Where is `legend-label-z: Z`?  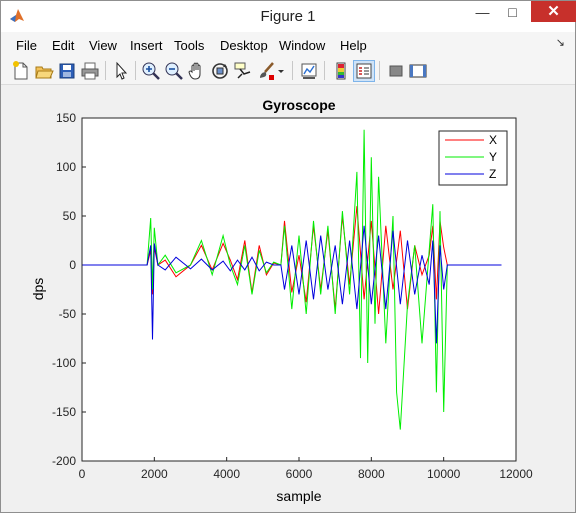
legend-label-z: Z is located at coordinates (492, 174).